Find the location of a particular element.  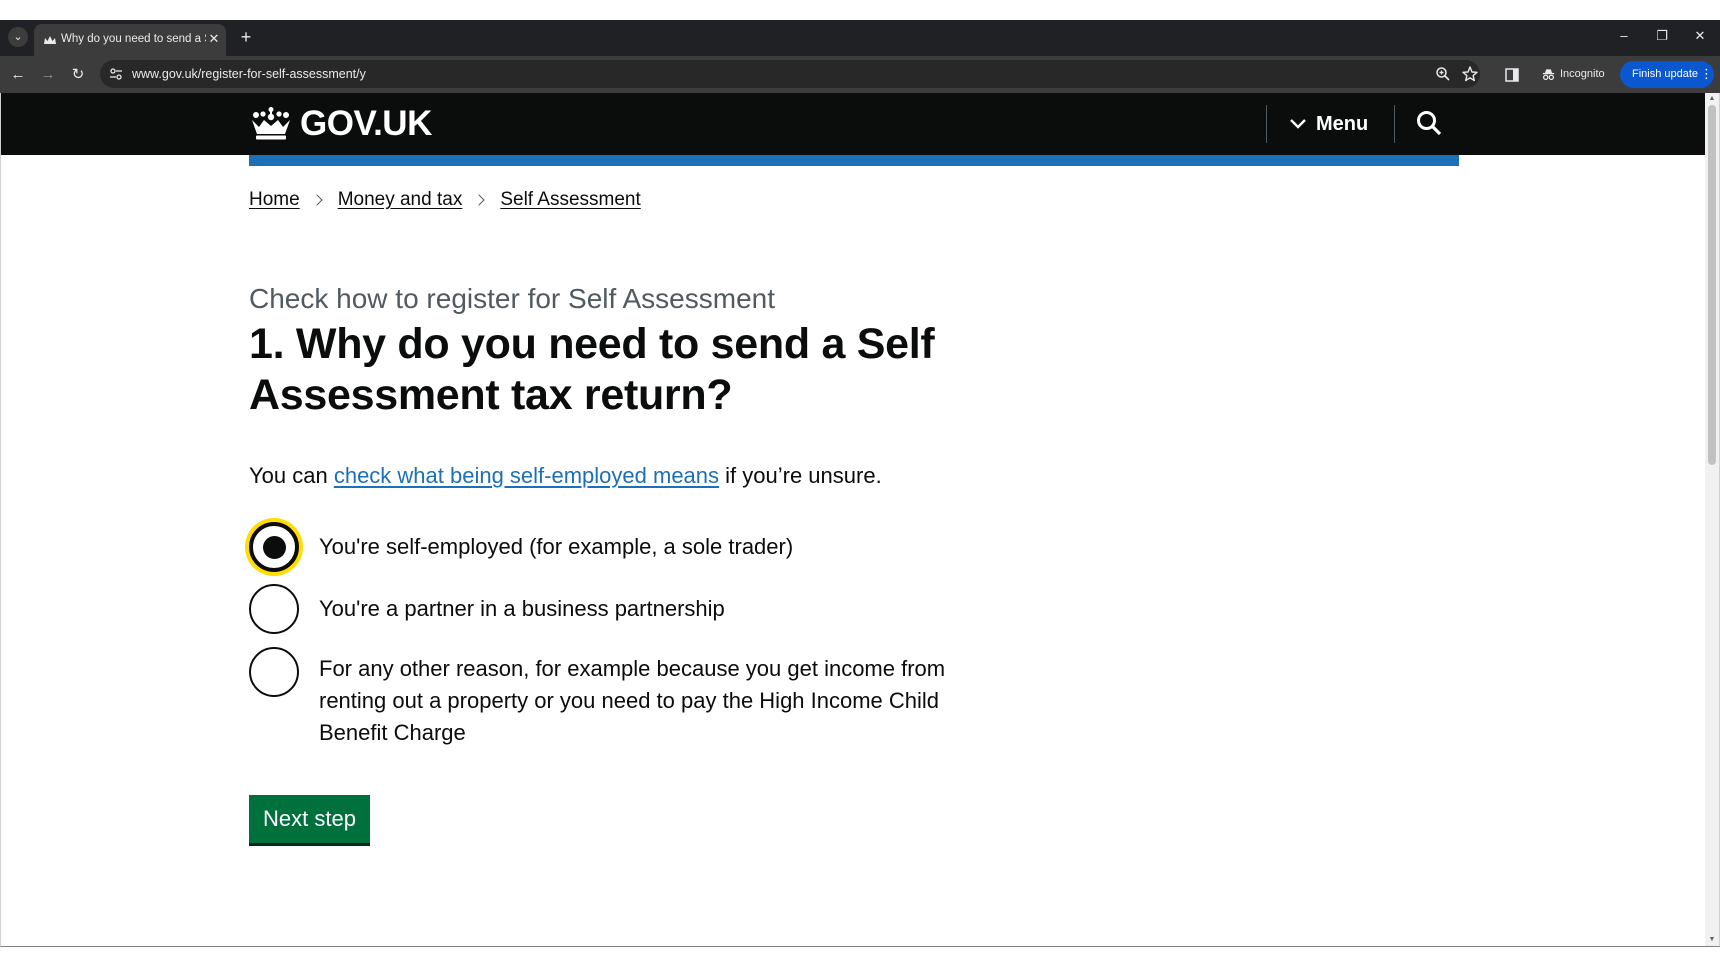

breadcrumb-home: Home is located at coordinates (274, 200).